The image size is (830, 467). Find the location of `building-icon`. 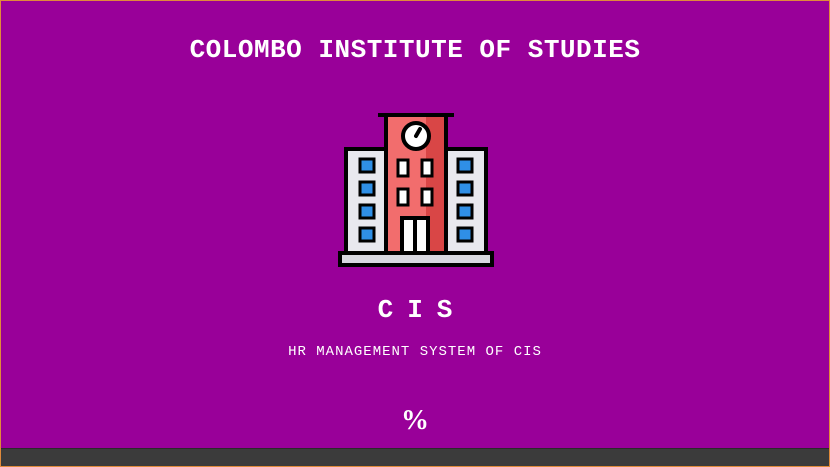

building-icon is located at coordinates (416, 189).